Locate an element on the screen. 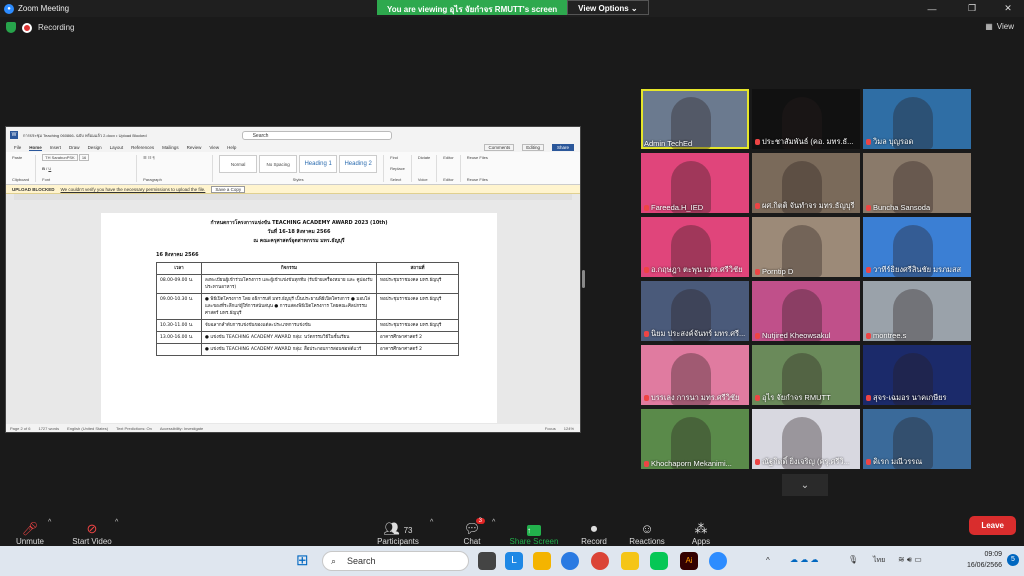 Image resolution: width=1024 pixels, height=576 pixels. reuse-files-button: Reuse Files is located at coordinates (477, 157).